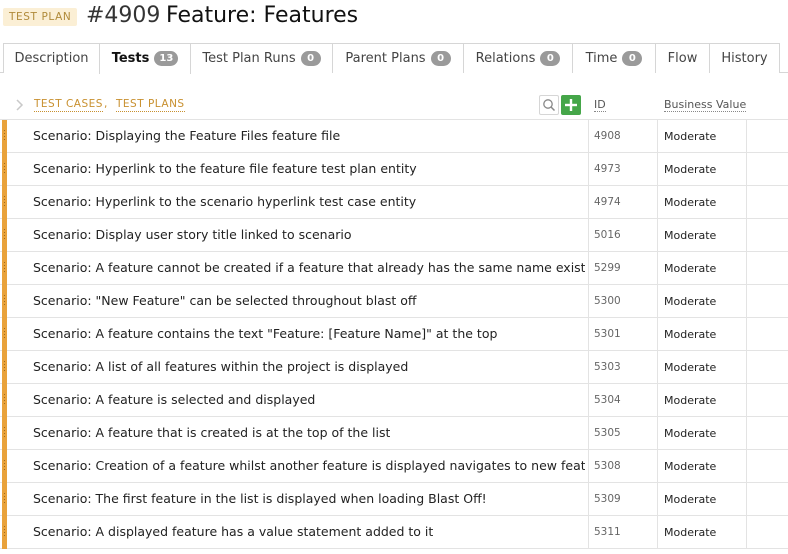 This screenshot has height=554, width=788. I want to click on column-header-business-value: Business Value, so click(705, 105).